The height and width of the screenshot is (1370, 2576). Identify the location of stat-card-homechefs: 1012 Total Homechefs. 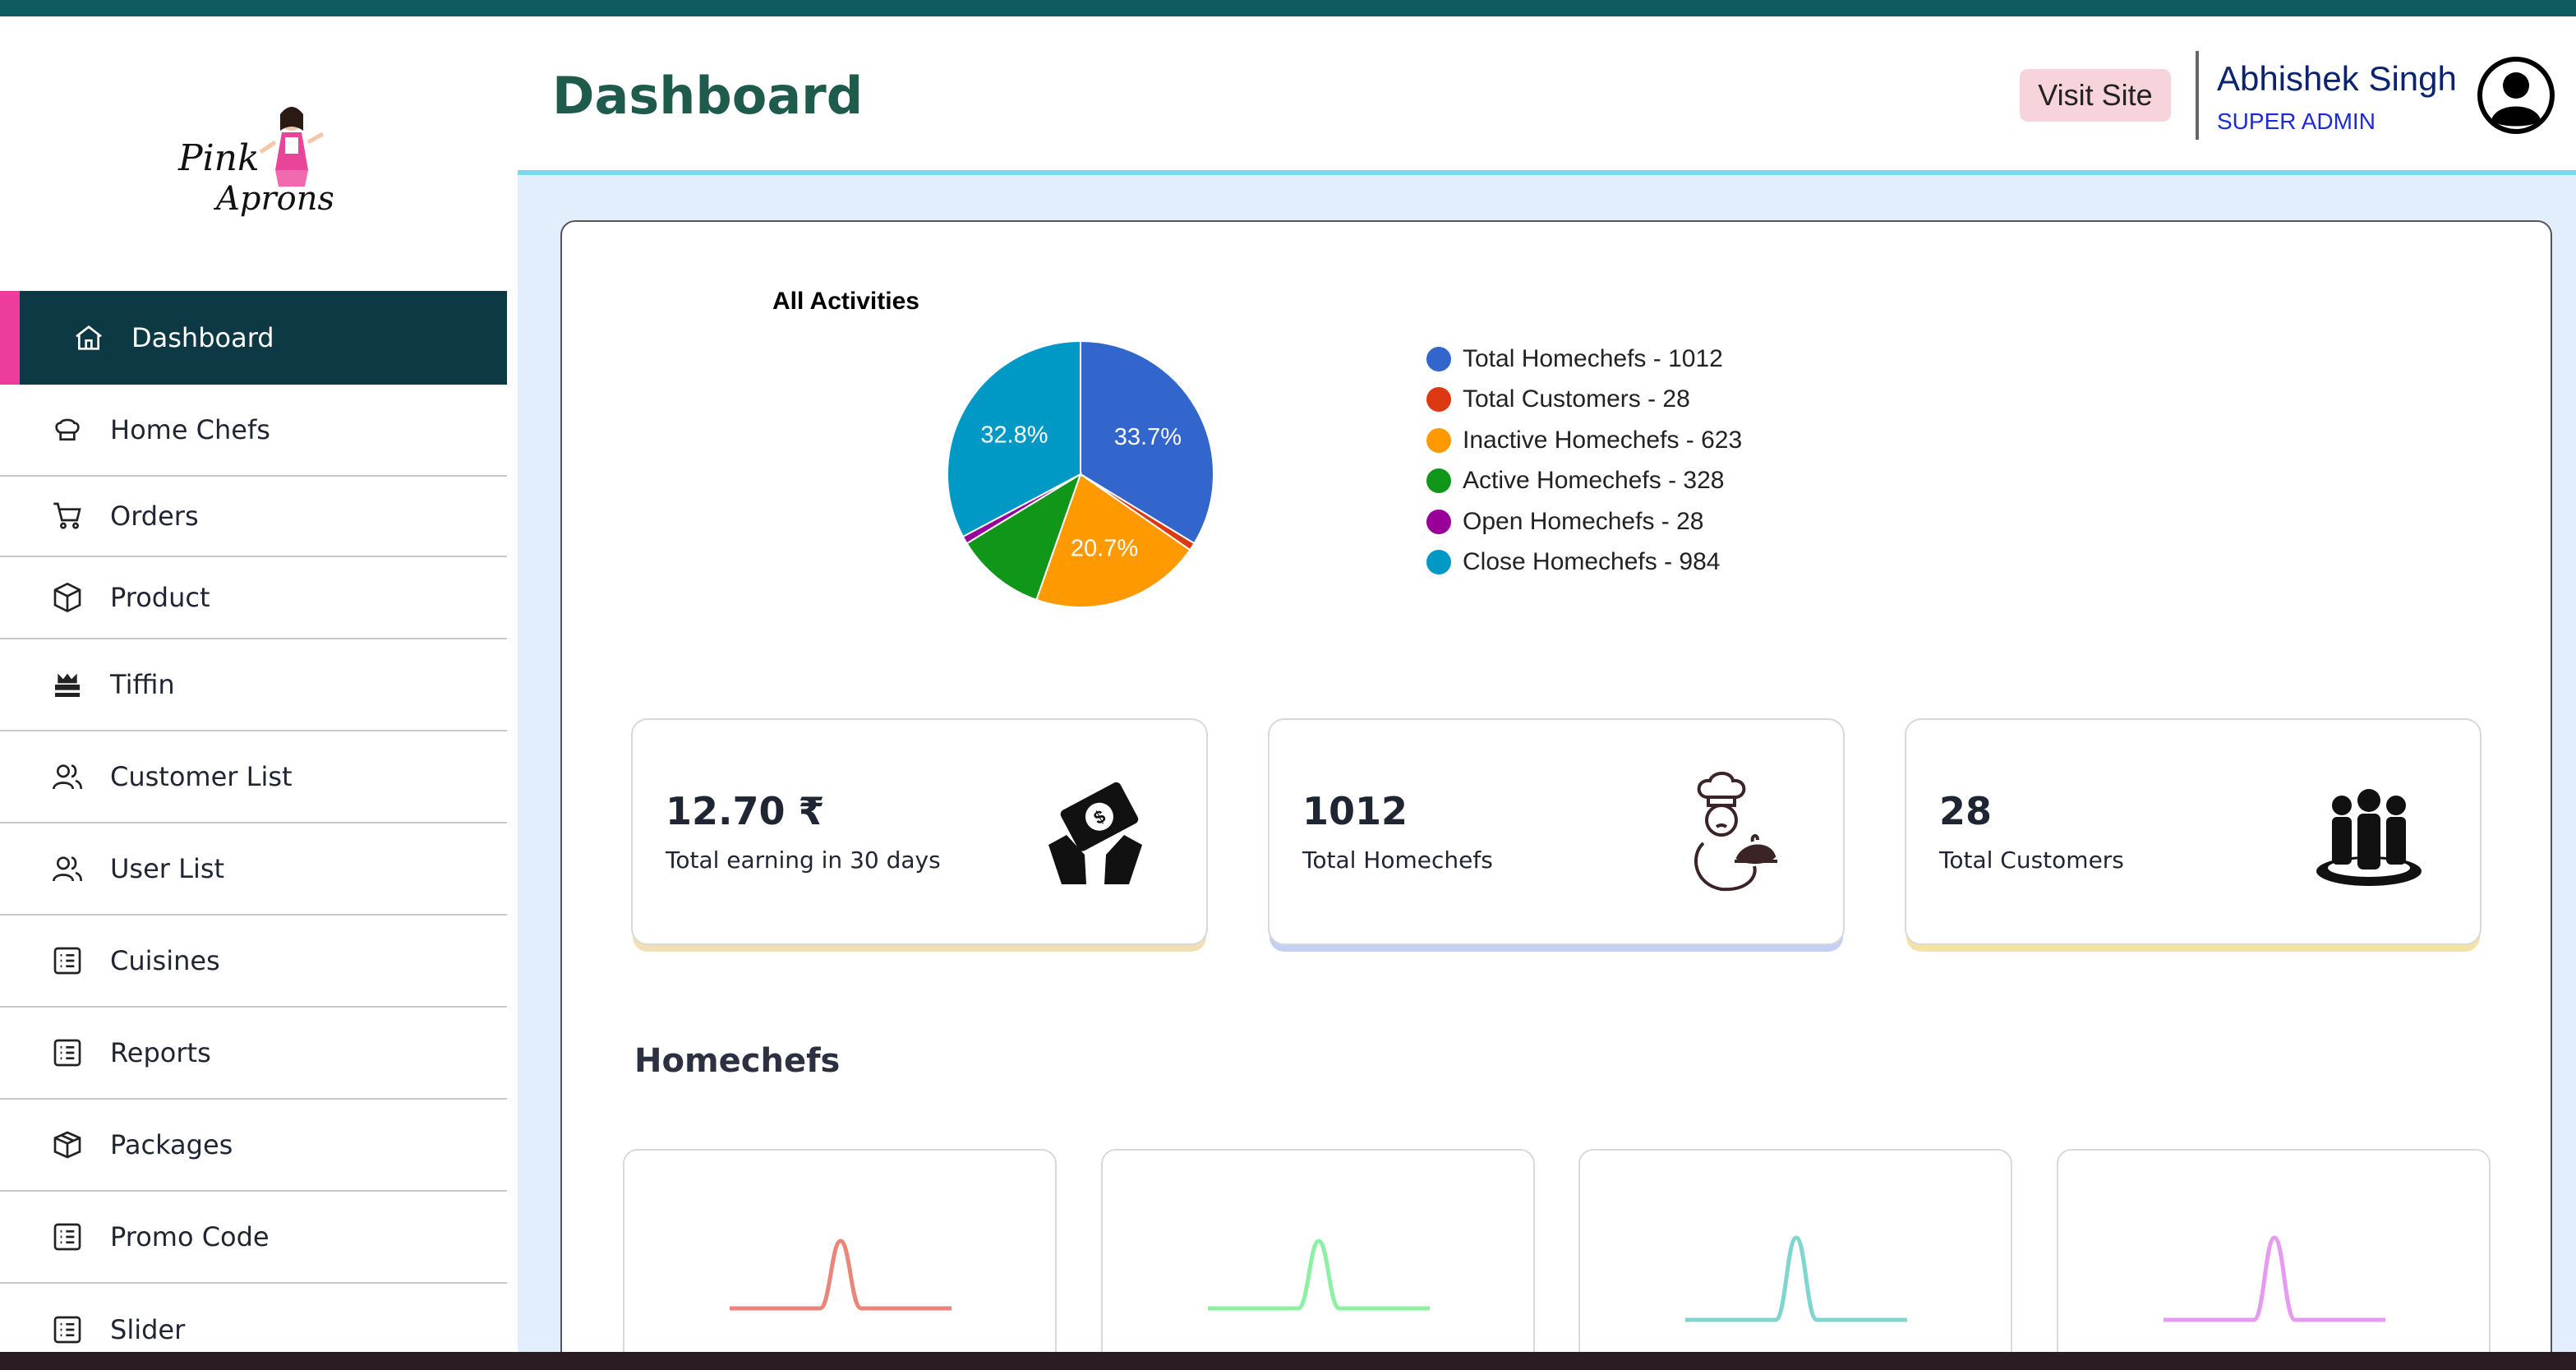
(1556, 831).